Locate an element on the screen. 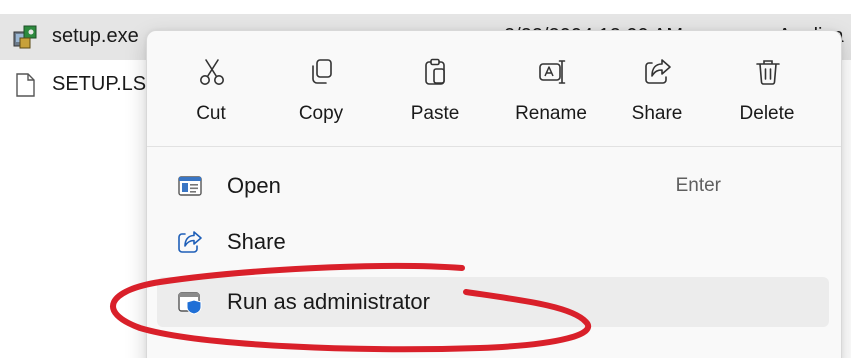 The height and width of the screenshot is (358, 851). rename-label: Rename is located at coordinates (551, 113).